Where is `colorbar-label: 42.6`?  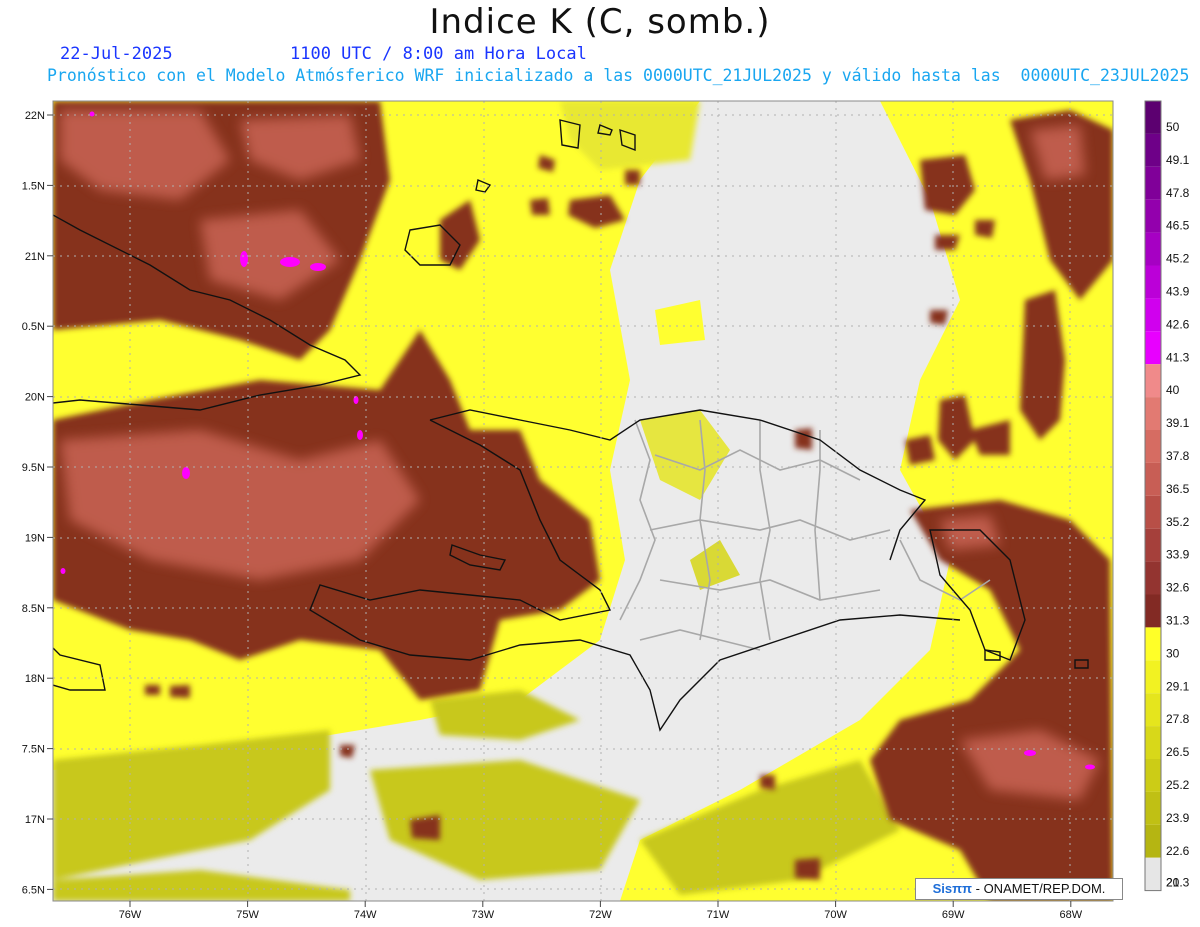
colorbar-label: 42.6 is located at coordinates (1178, 324).